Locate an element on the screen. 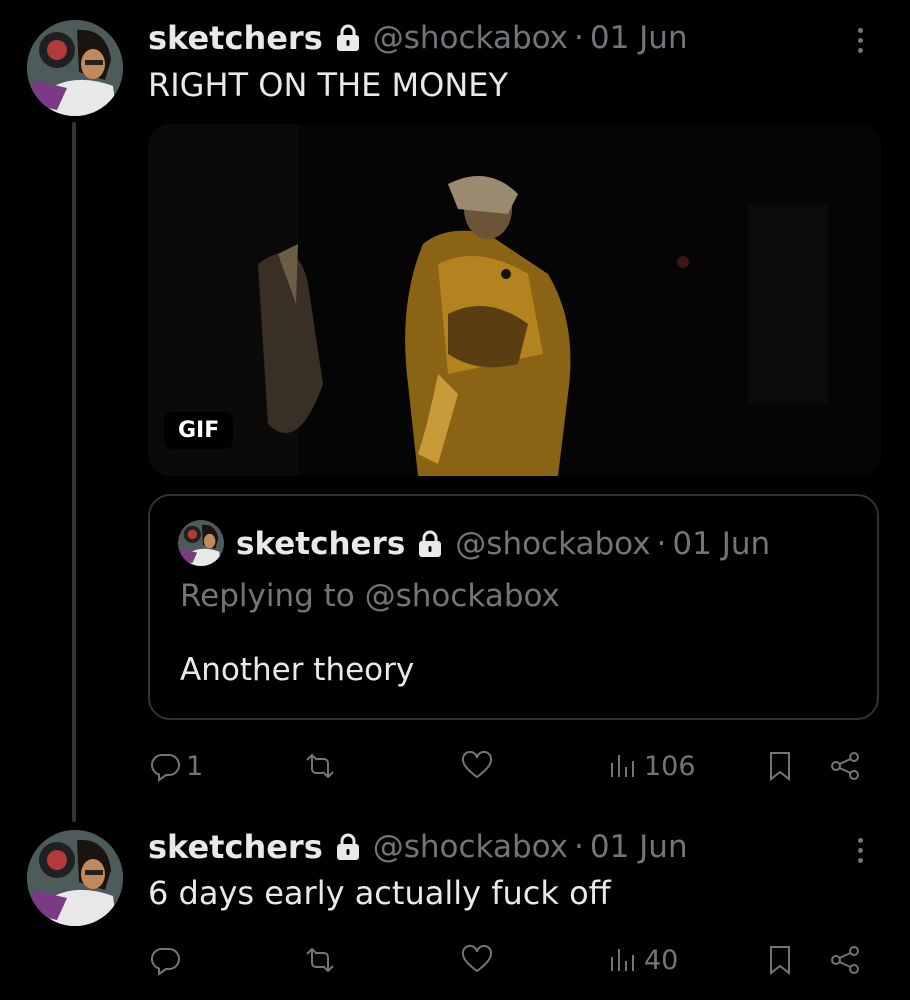  quoted-avatar is located at coordinates (201, 543).